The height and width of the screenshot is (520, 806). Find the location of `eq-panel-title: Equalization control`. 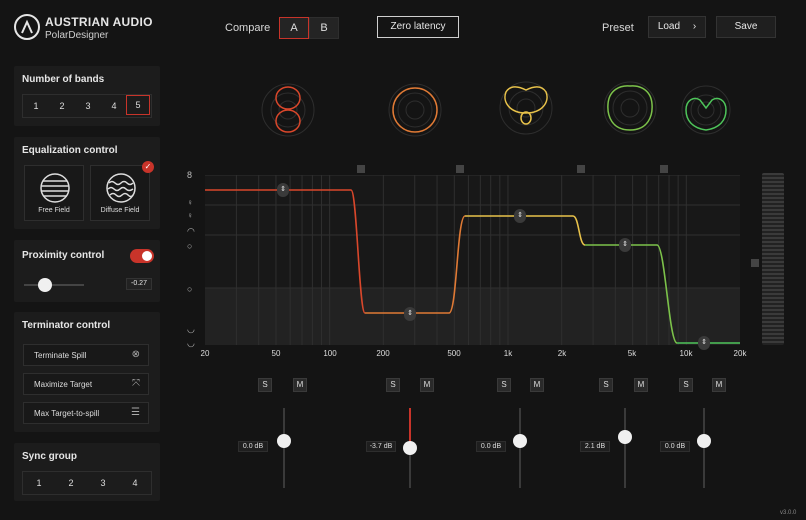

eq-panel-title: Equalization control is located at coordinates (70, 150).